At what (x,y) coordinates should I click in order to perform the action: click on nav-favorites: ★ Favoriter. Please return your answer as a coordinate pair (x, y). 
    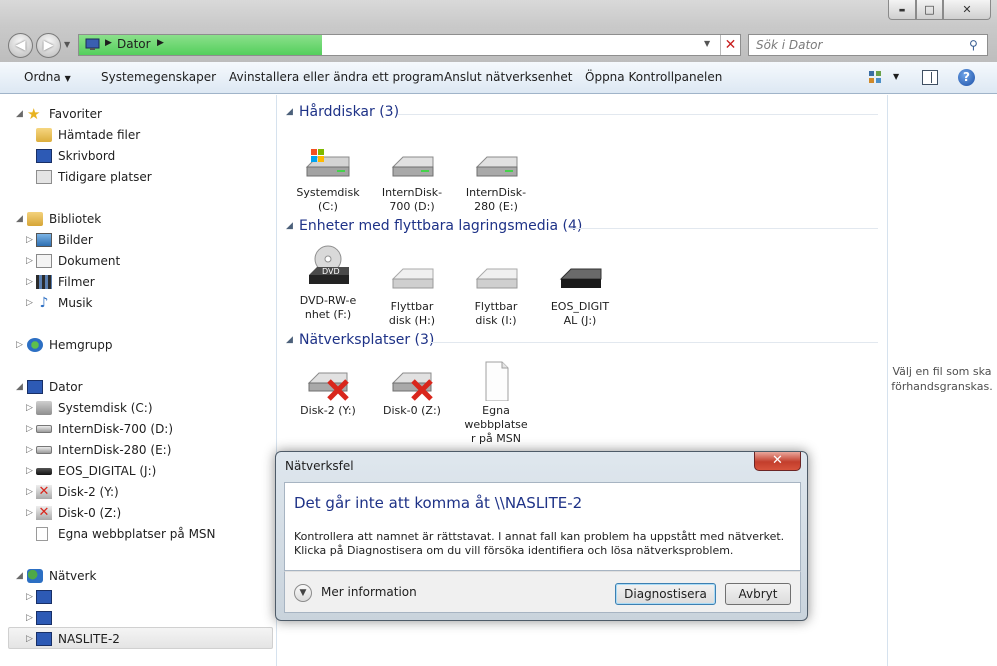
    Looking at the image, I should click on (64, 114).